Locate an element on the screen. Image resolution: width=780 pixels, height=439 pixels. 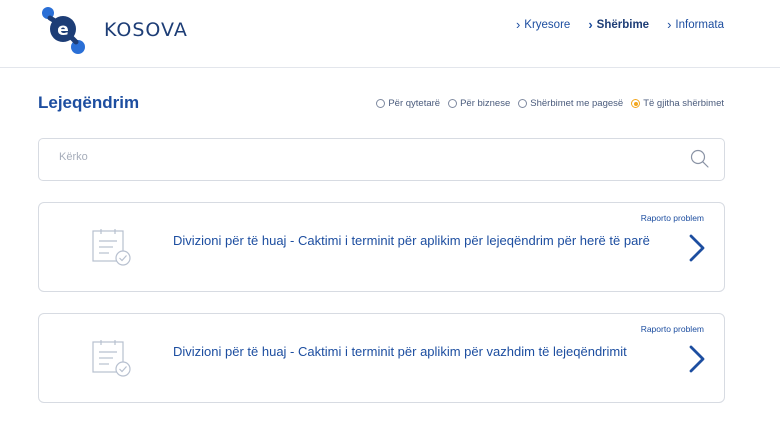
filter-label: Të gjitha shërbimet is located at coordinates (683, 103).